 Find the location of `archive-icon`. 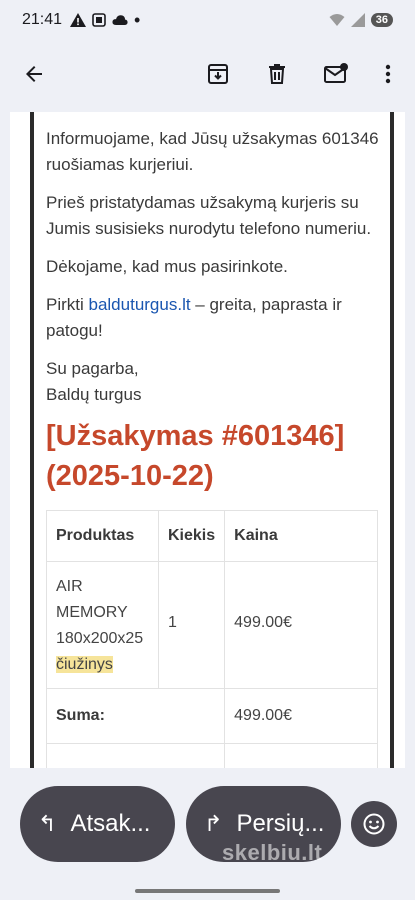

archive-icon is located at coordinates (218, 74).